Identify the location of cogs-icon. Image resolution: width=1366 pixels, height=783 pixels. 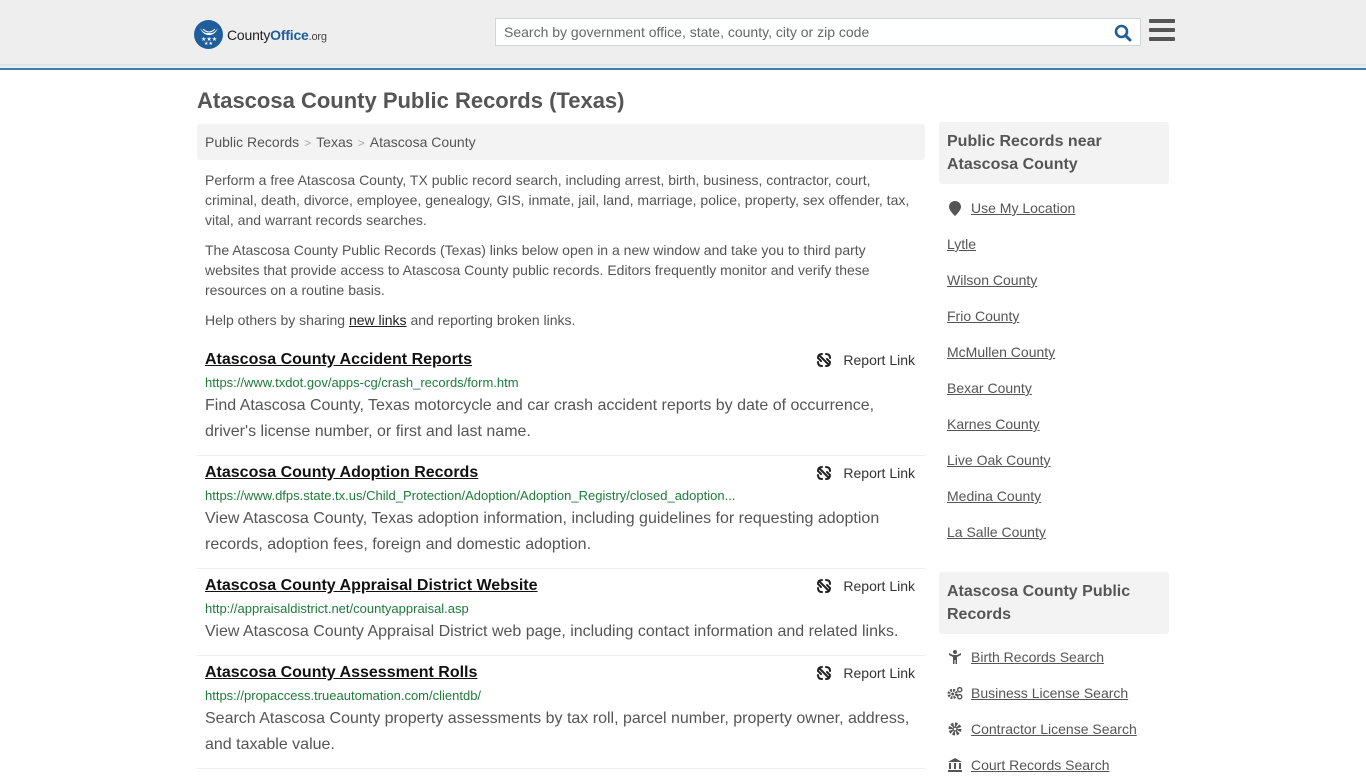
(955, 693).